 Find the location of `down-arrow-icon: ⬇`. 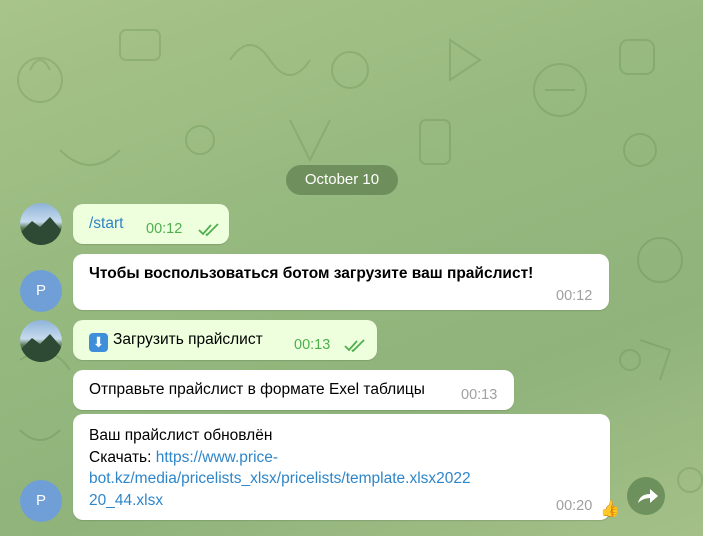

down-arrow-icon: ⬇ is located at coordinates (98, 342).